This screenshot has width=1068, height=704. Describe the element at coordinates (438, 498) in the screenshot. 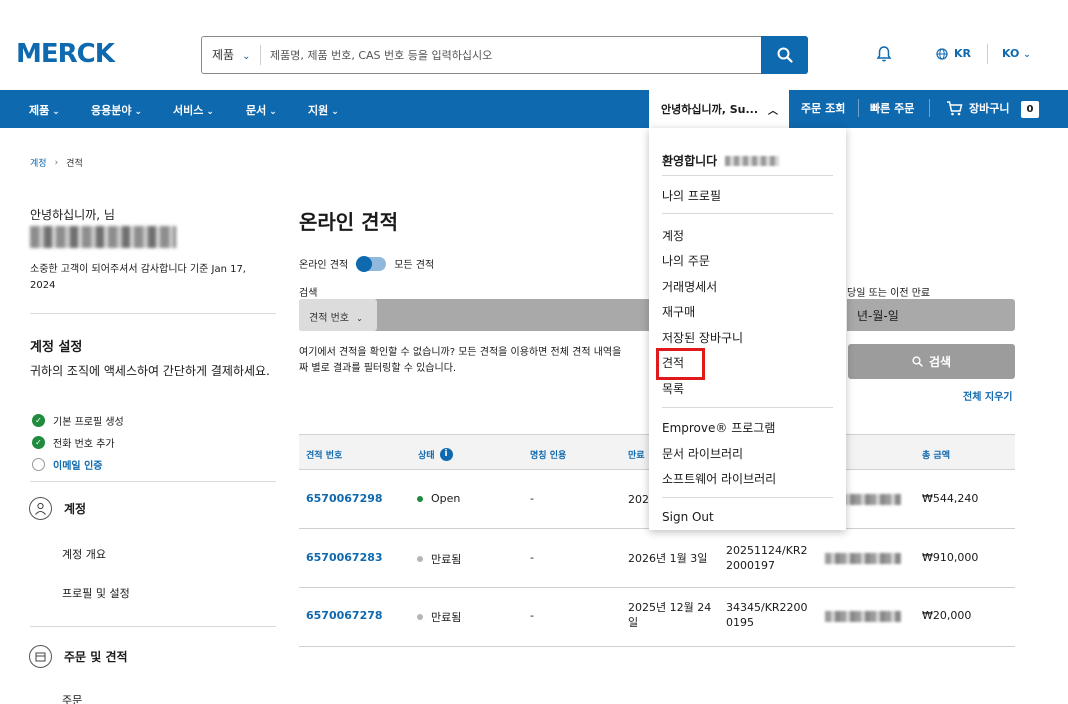

I see `status-cell: Open` at that location.